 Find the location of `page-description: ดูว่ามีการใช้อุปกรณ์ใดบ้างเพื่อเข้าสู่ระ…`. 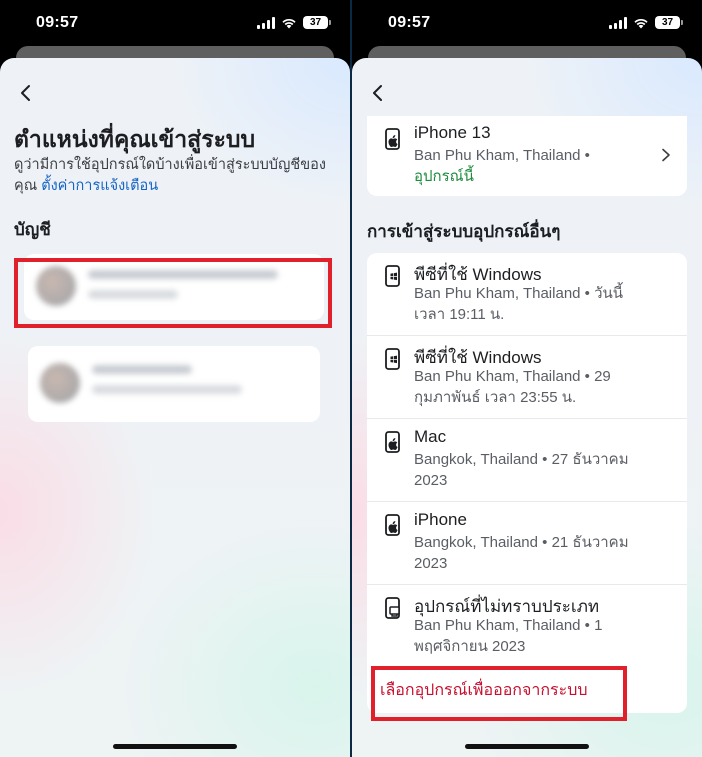

page-description: ดูว่ามีการใช้อุปกรณ์ใดบ้างเพื่อเข้าสู่ระ… is located at coordinates (176, 176).